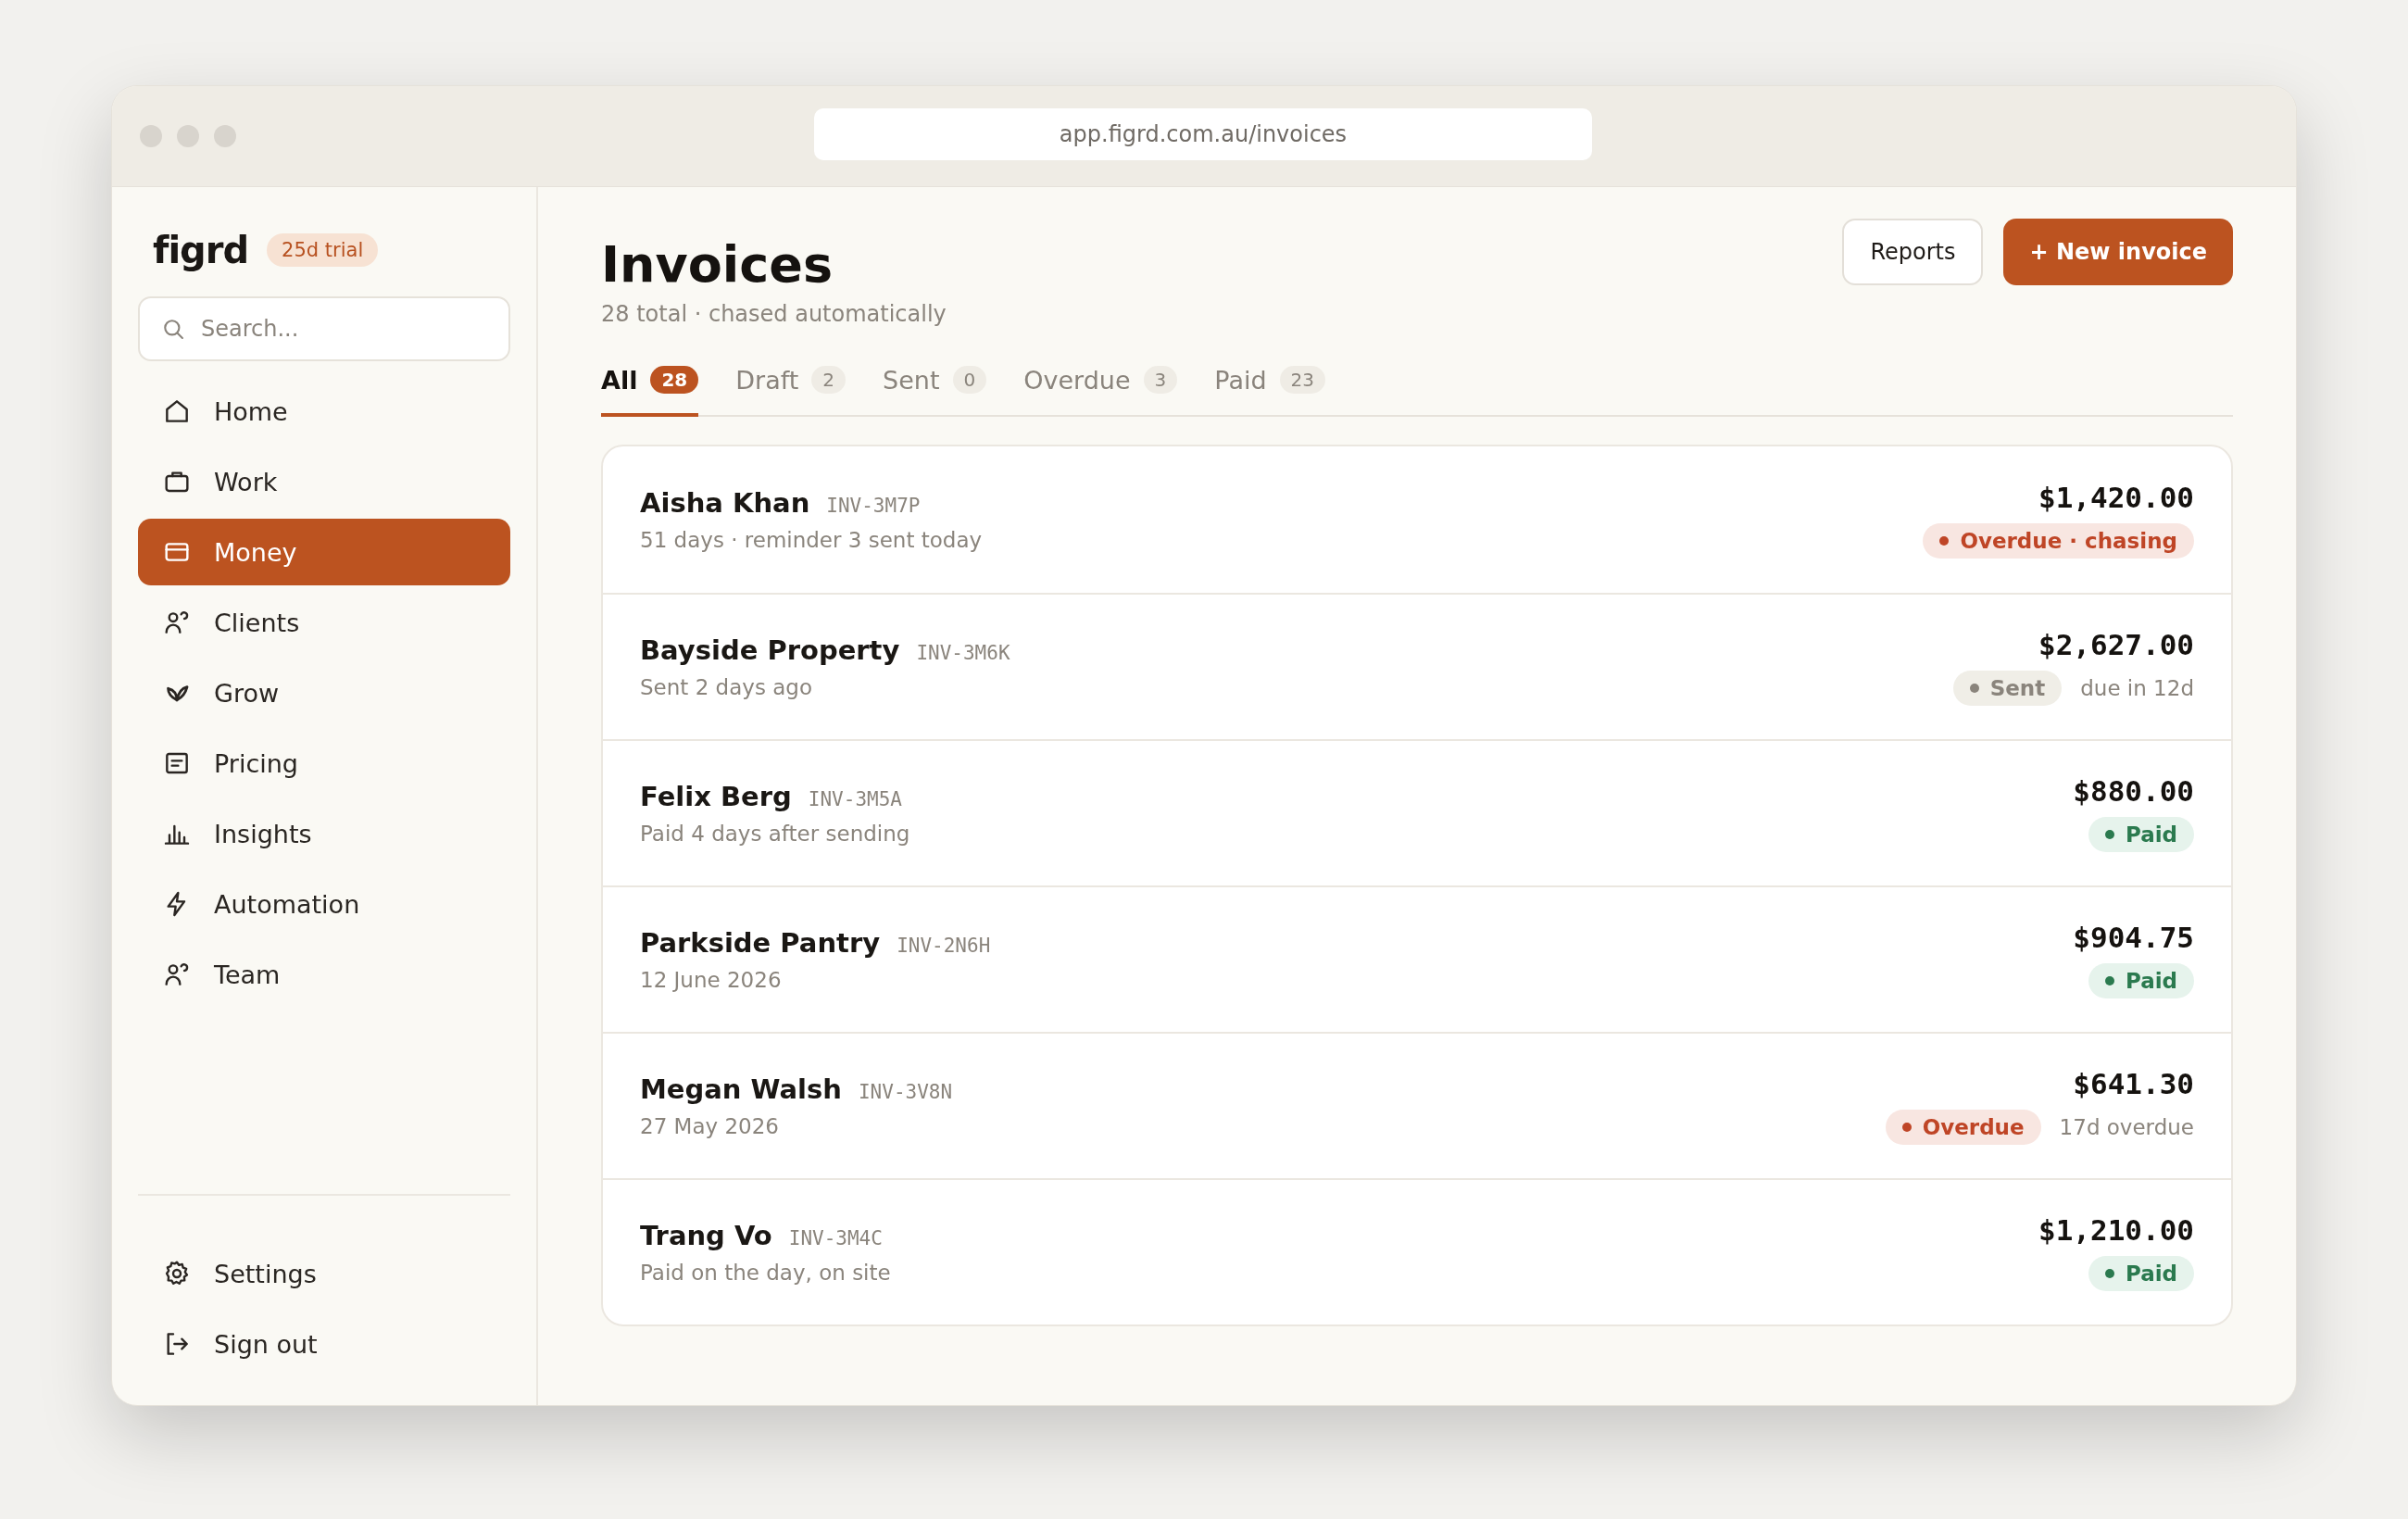 The height and width of the screenshot is (1519, 2408). Describe the element at coordinates (1417, 958) in the screenshot. I see `invoice-row: Parkside Pantry INV-2N6H 12 June 2026 $904.75 Paid` at that location.